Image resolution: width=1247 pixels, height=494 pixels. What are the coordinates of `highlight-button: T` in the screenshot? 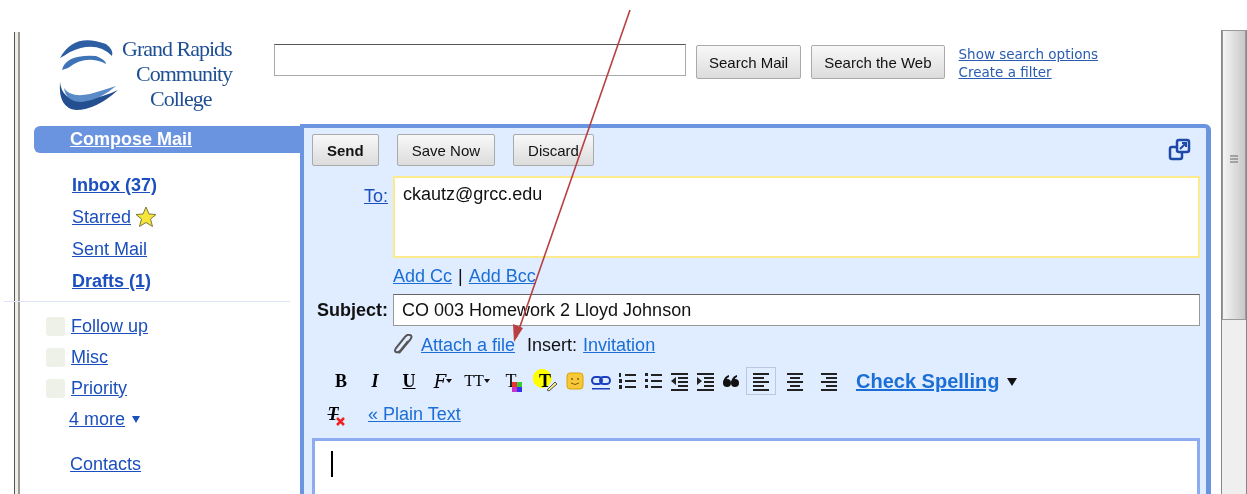 It's located at (545, 381).